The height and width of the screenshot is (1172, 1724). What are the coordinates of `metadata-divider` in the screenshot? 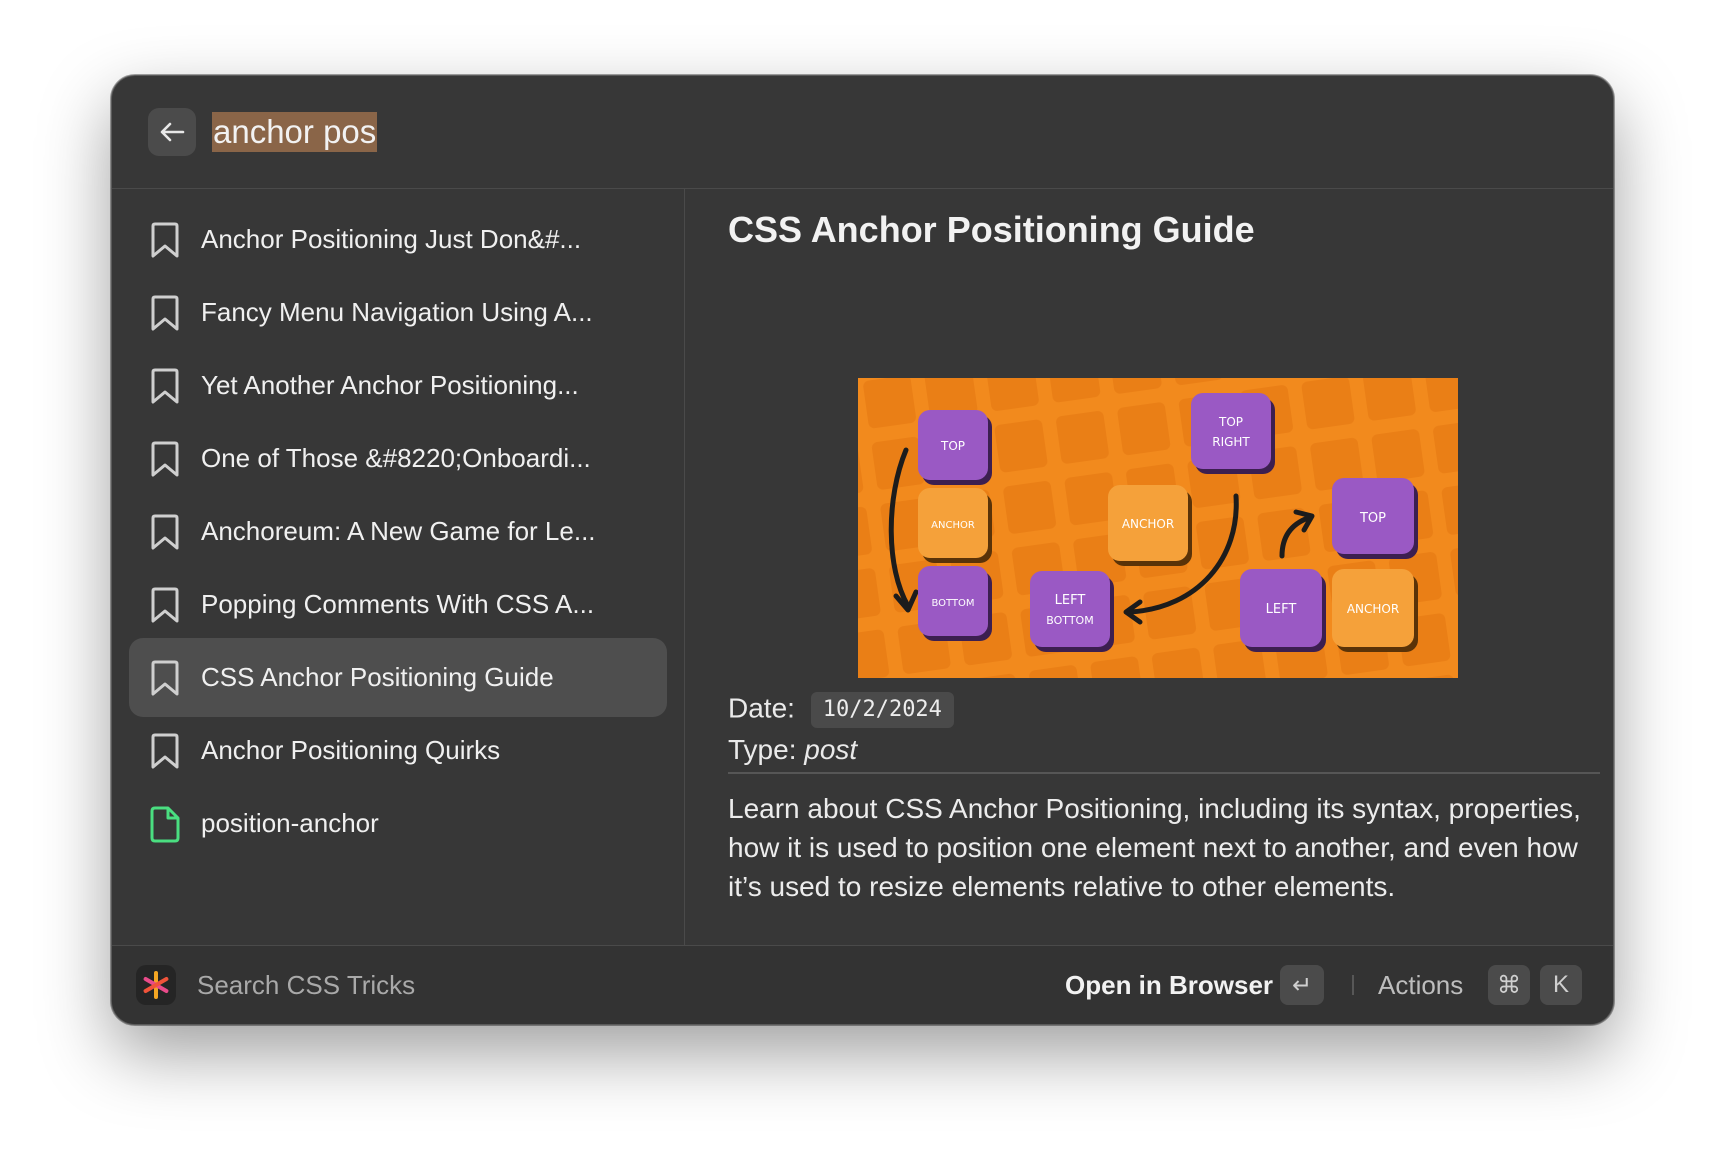 It's located at (1164, 773).